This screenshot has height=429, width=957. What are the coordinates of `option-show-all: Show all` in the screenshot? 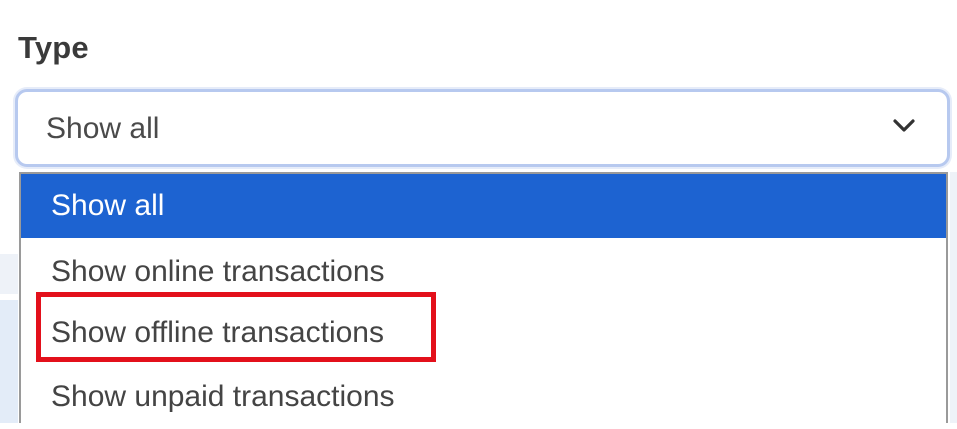 It's located at (483, 206).